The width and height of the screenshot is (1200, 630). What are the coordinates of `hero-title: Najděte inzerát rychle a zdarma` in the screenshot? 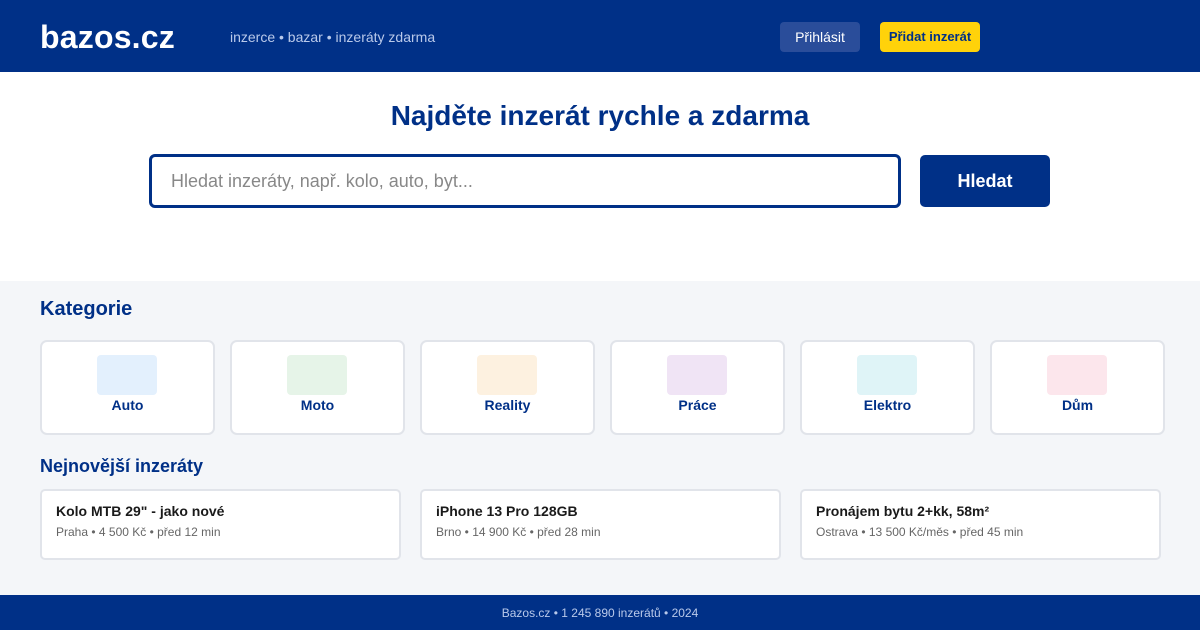 It's located at (600, 115).